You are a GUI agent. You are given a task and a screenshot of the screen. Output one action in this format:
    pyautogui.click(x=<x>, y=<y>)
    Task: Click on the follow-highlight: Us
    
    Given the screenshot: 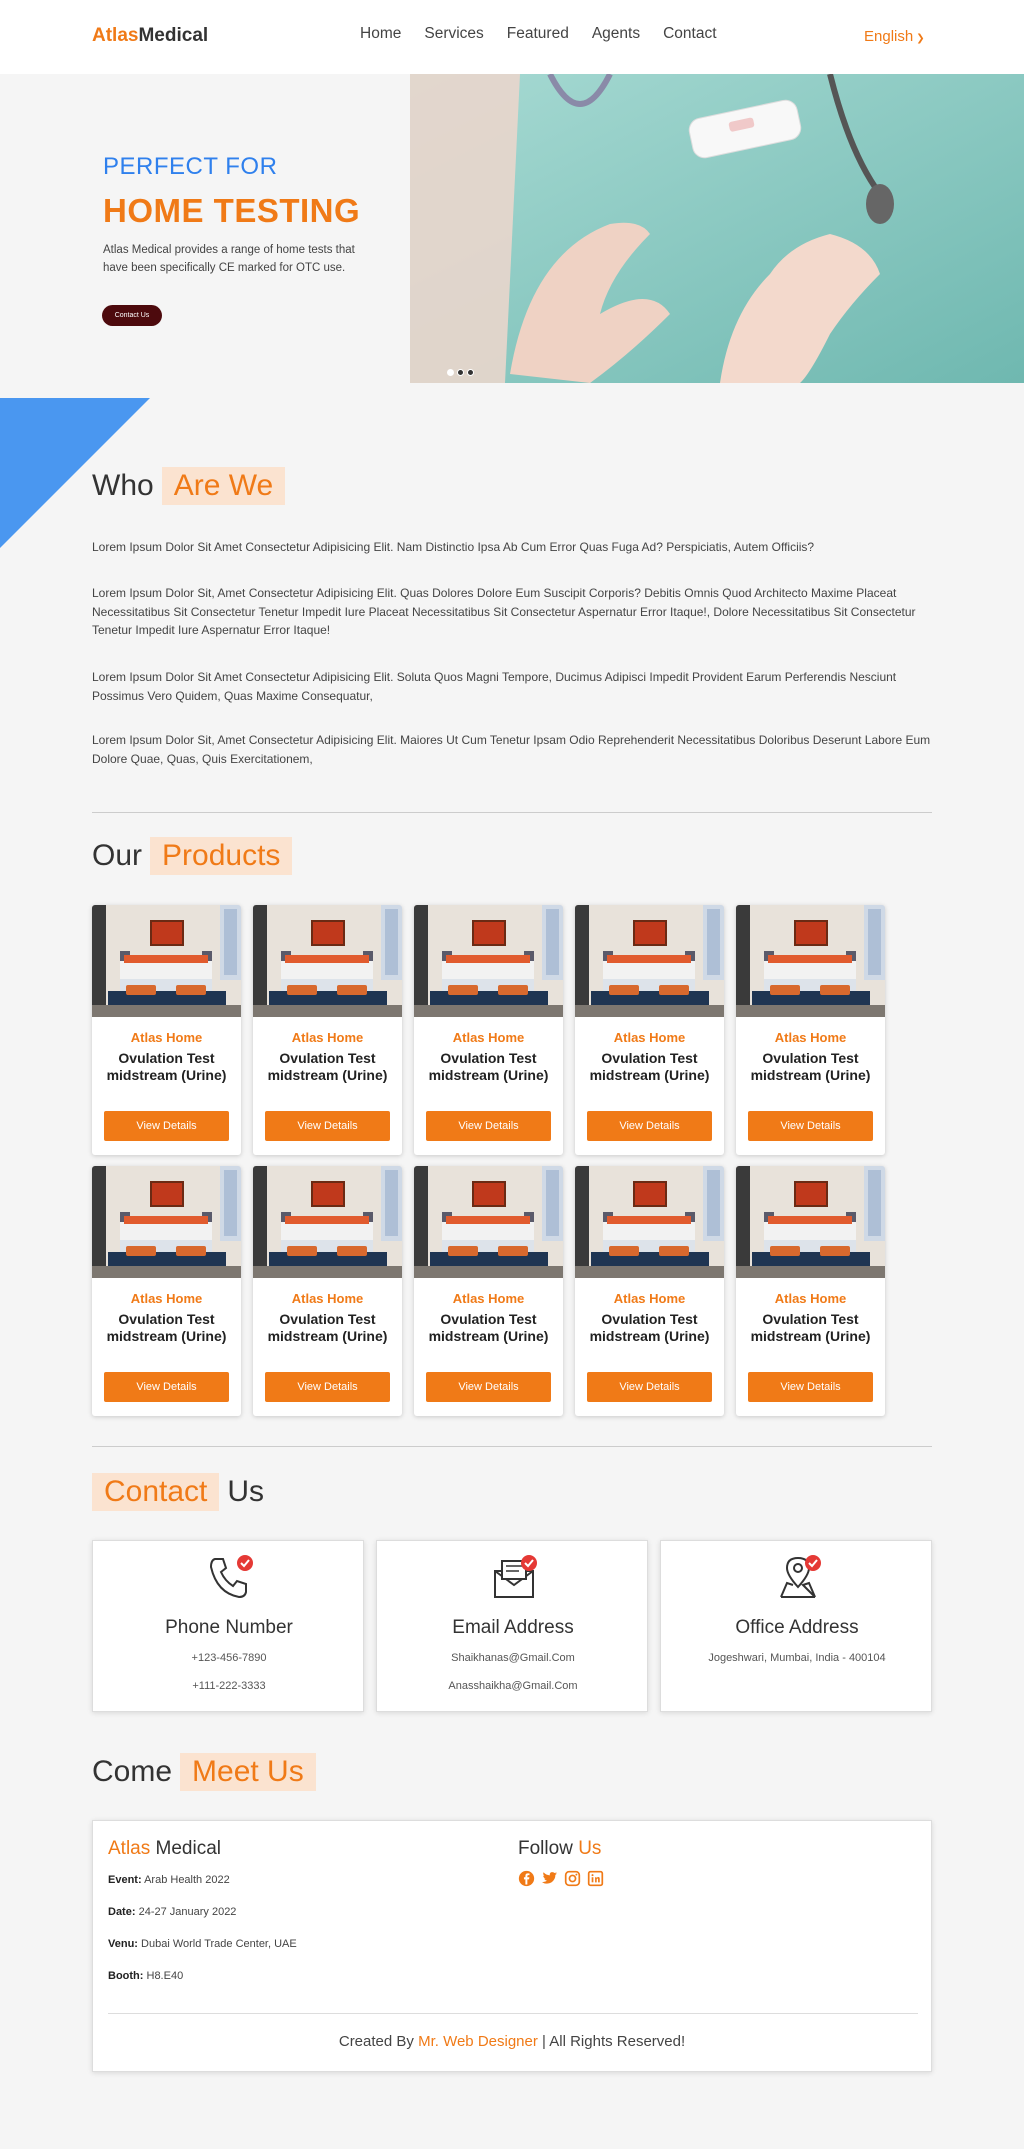 What is the action you would take?
    pyautogui.click(x=590, y=1848)
    